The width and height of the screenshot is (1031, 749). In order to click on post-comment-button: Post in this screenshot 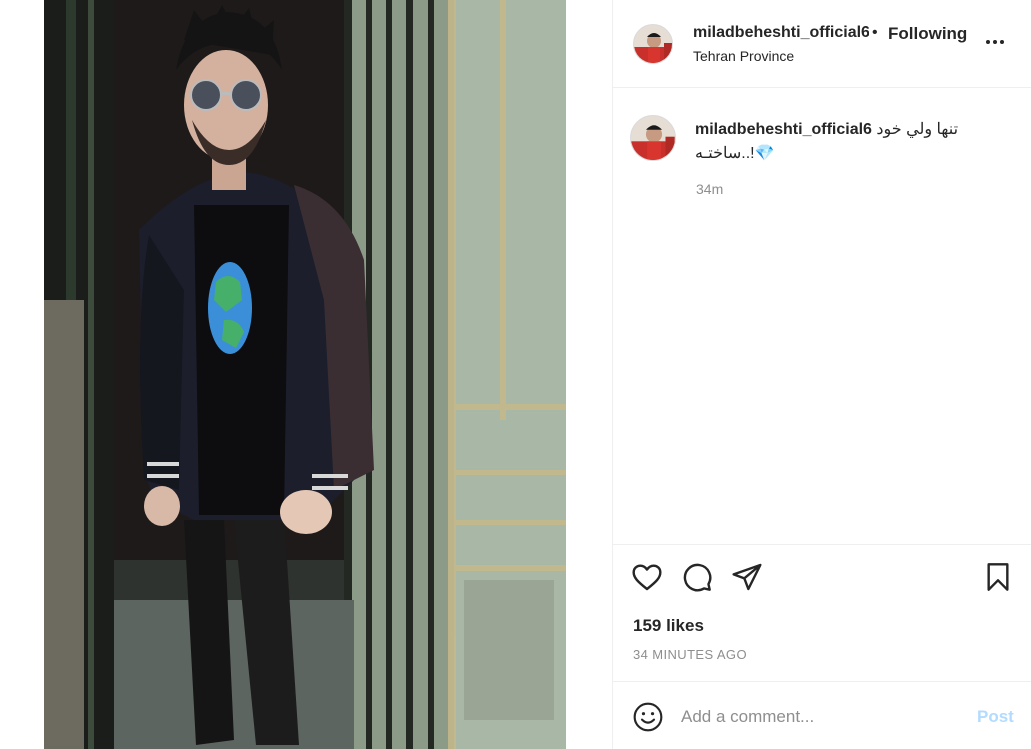, I will do `click(995, 717)`.